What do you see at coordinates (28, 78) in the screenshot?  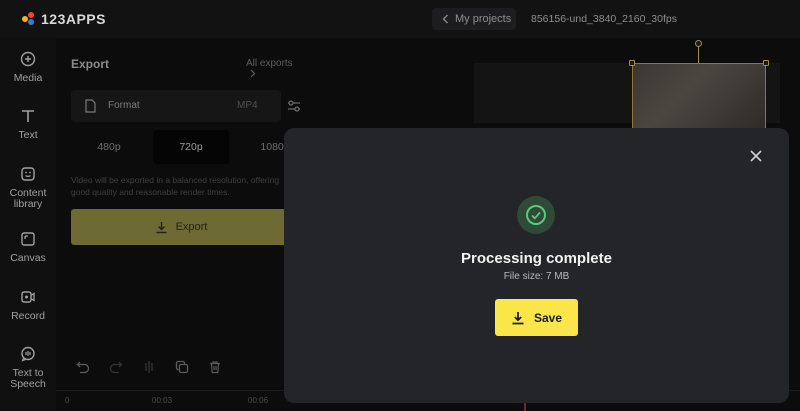 I see `sidebar-item-label: Media` at bounding box center [28, 78].